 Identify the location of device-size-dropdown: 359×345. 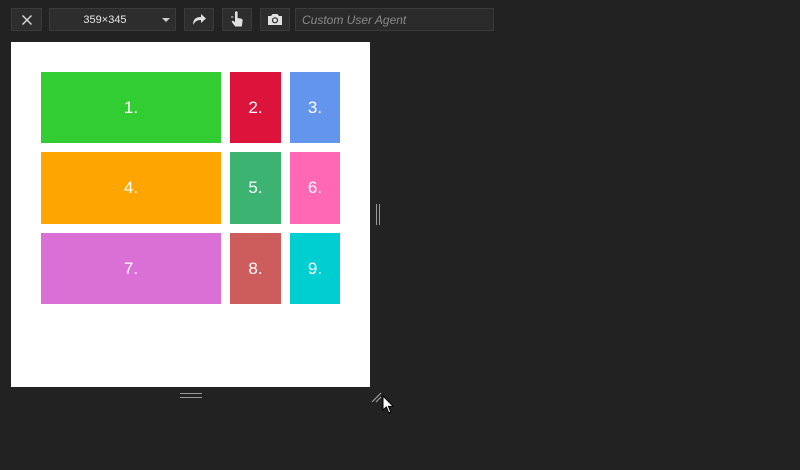
(112, 19).